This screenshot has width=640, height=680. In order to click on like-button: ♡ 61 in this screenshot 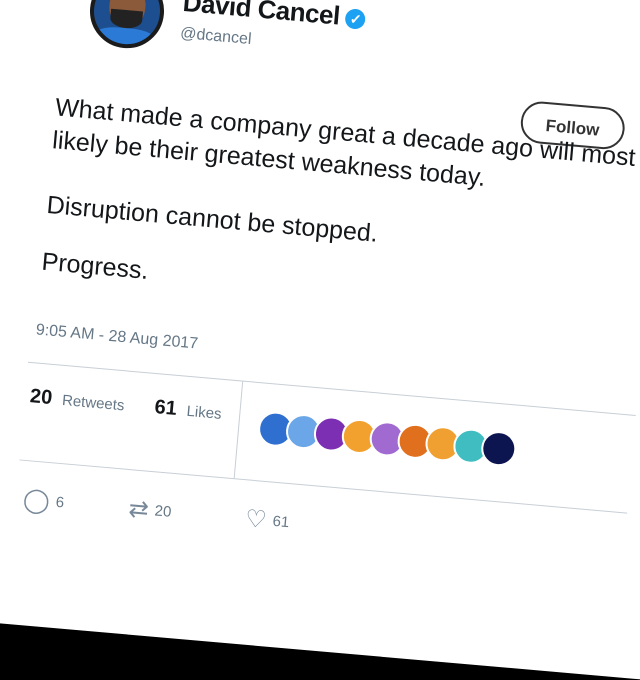, I will do `click(267, 520)`.